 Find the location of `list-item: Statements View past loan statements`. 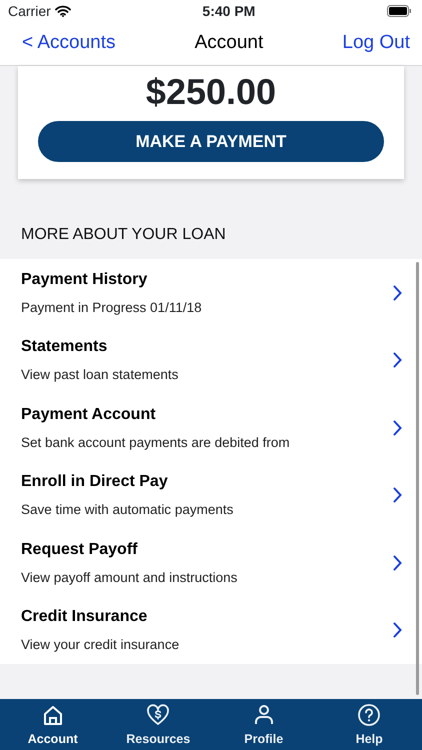

list-item: Statements View past loan statements is located at coordinates (211, 360).